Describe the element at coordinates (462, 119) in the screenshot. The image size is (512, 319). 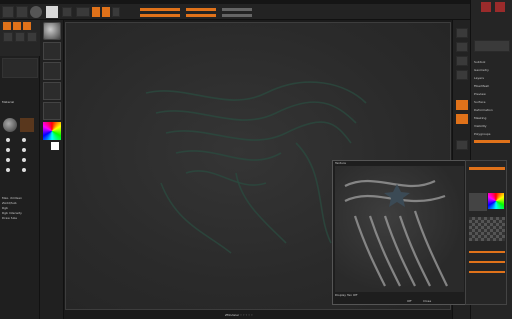
I see `floor-button` at that location.